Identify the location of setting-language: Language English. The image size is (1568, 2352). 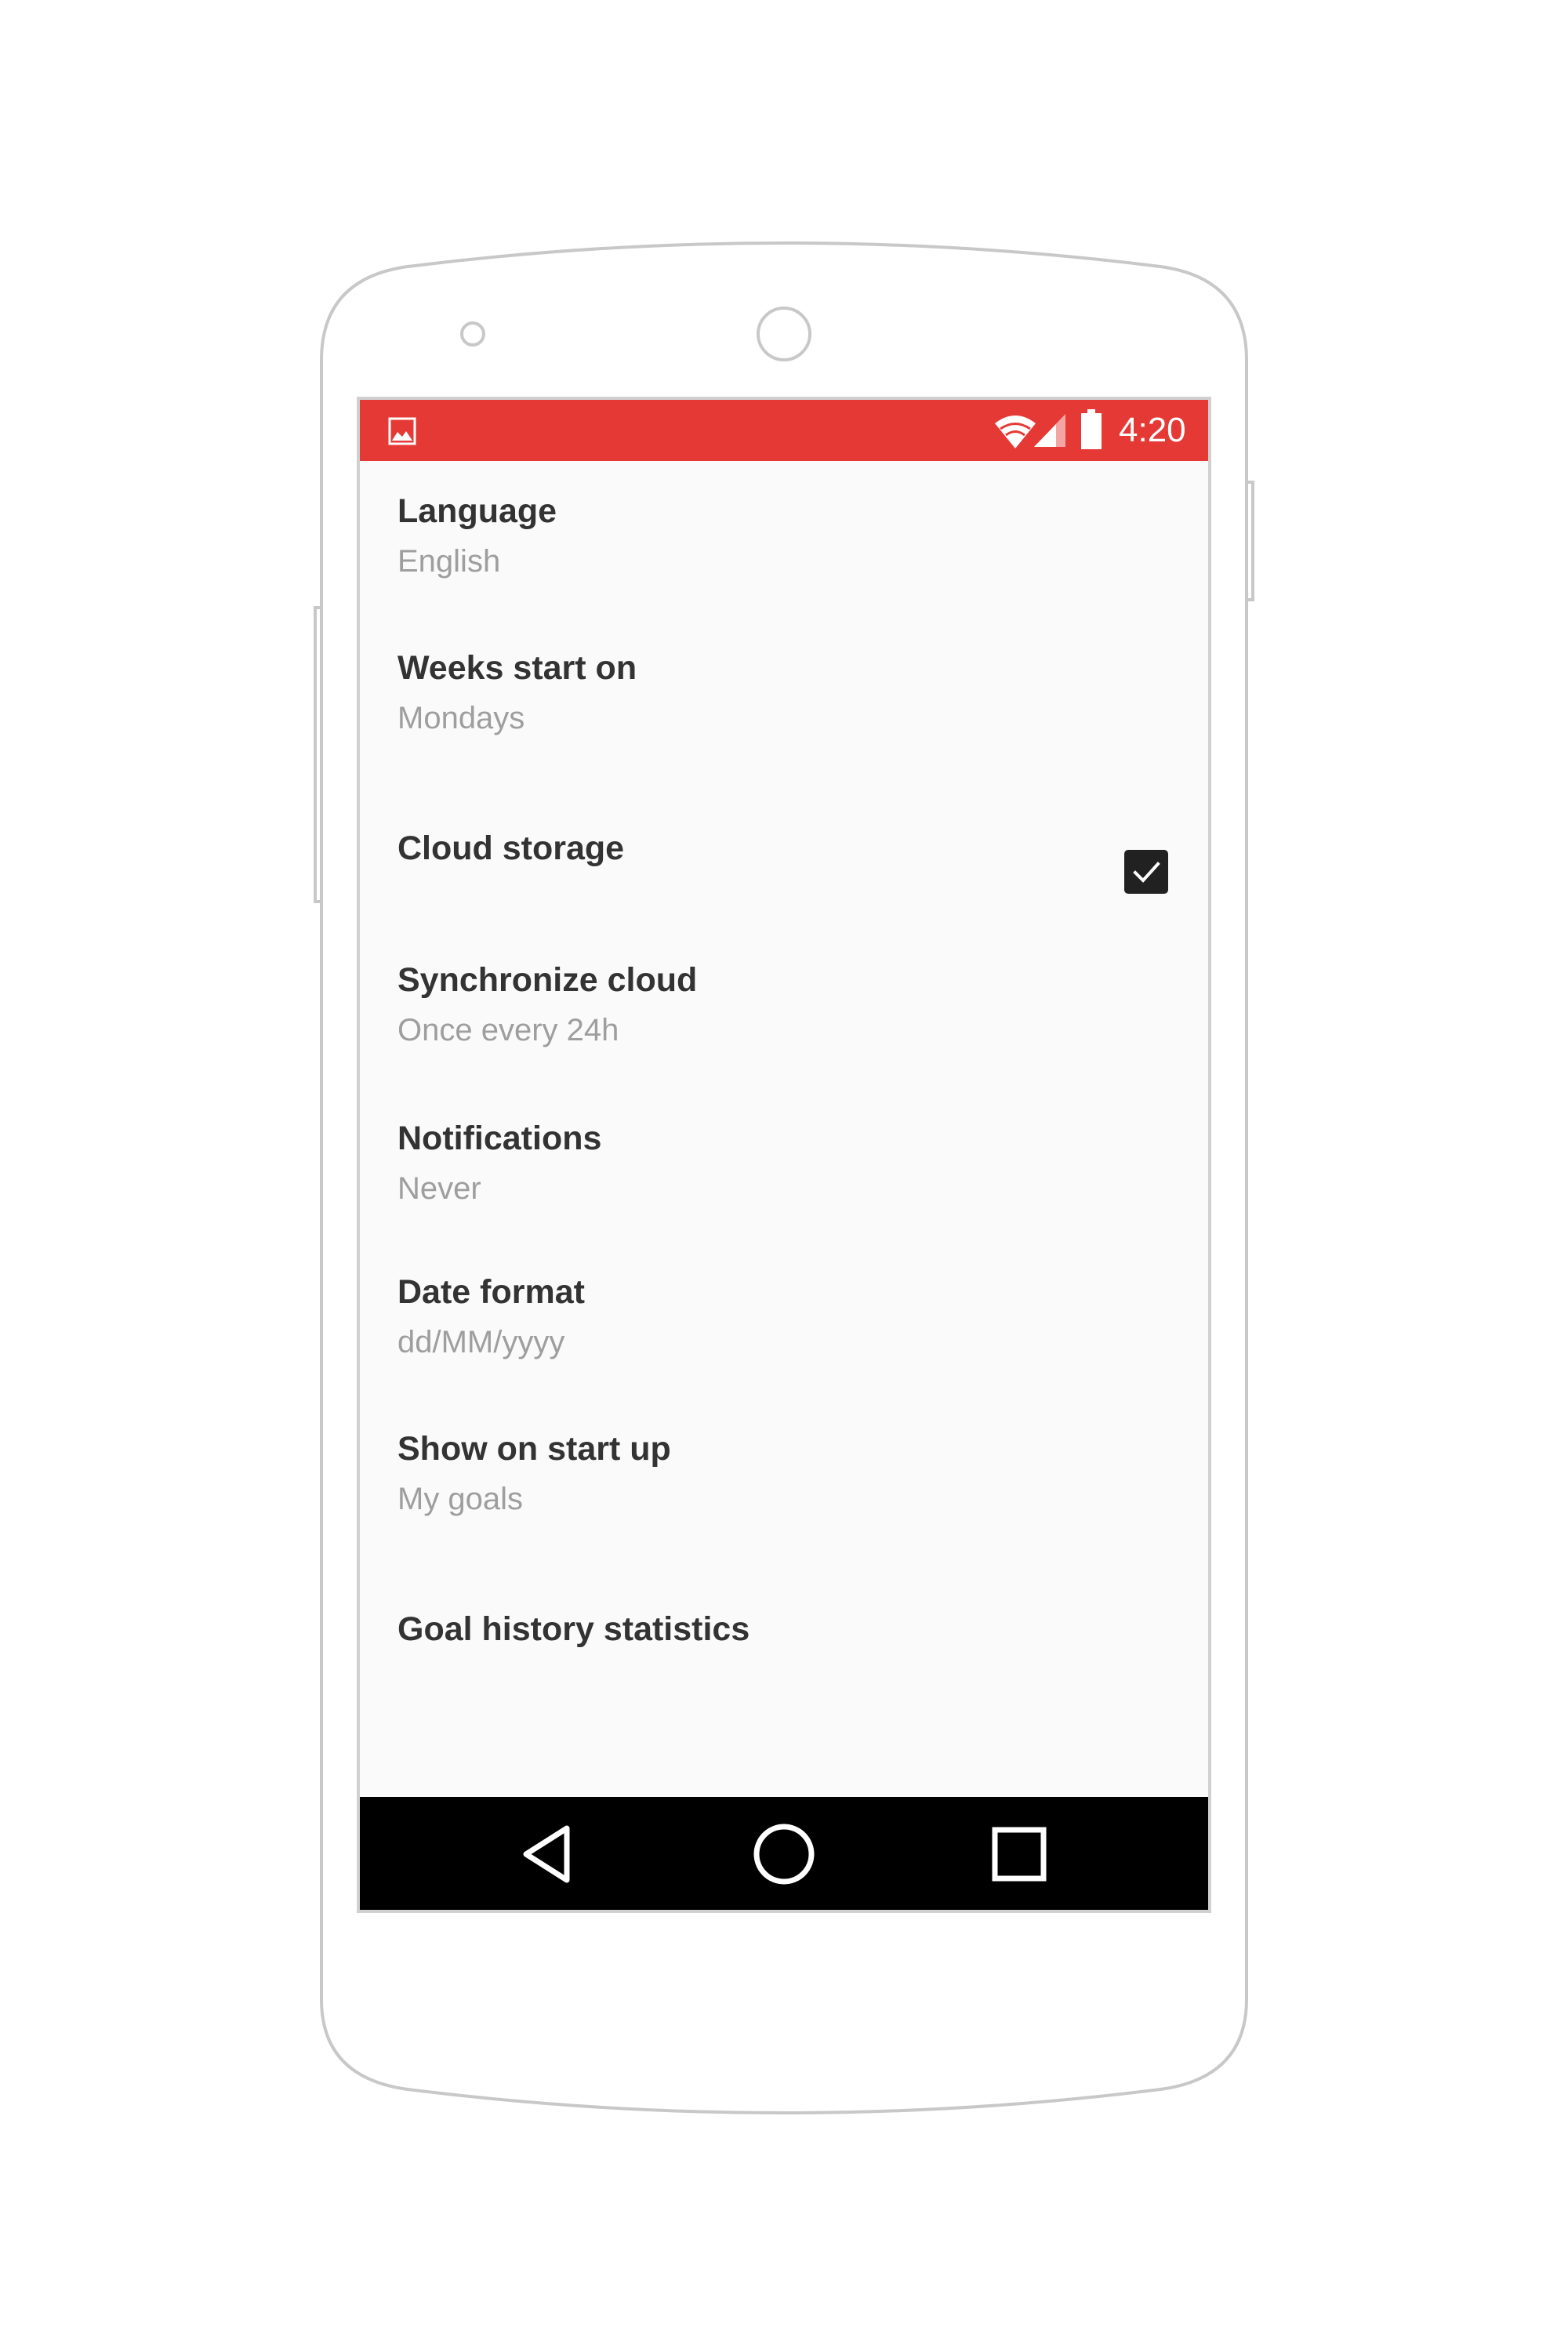
(784, 555).